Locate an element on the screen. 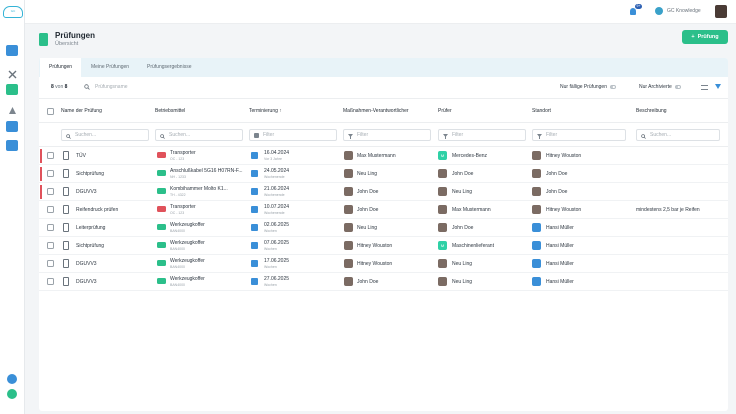  user-avatar is located at coordinates (721, 11).